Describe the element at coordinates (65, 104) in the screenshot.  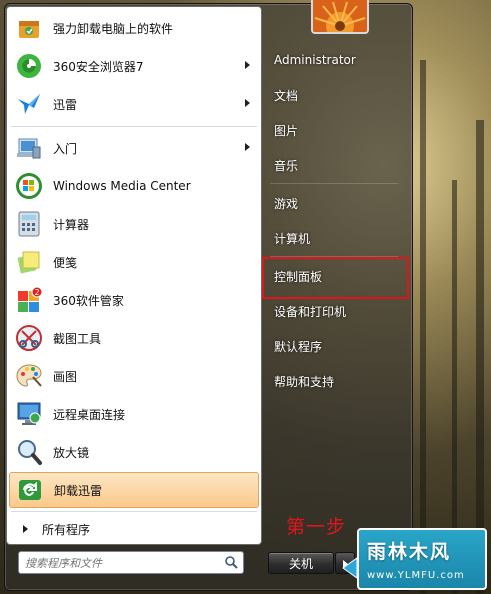
I see `program-label: 迅雷` at that location.